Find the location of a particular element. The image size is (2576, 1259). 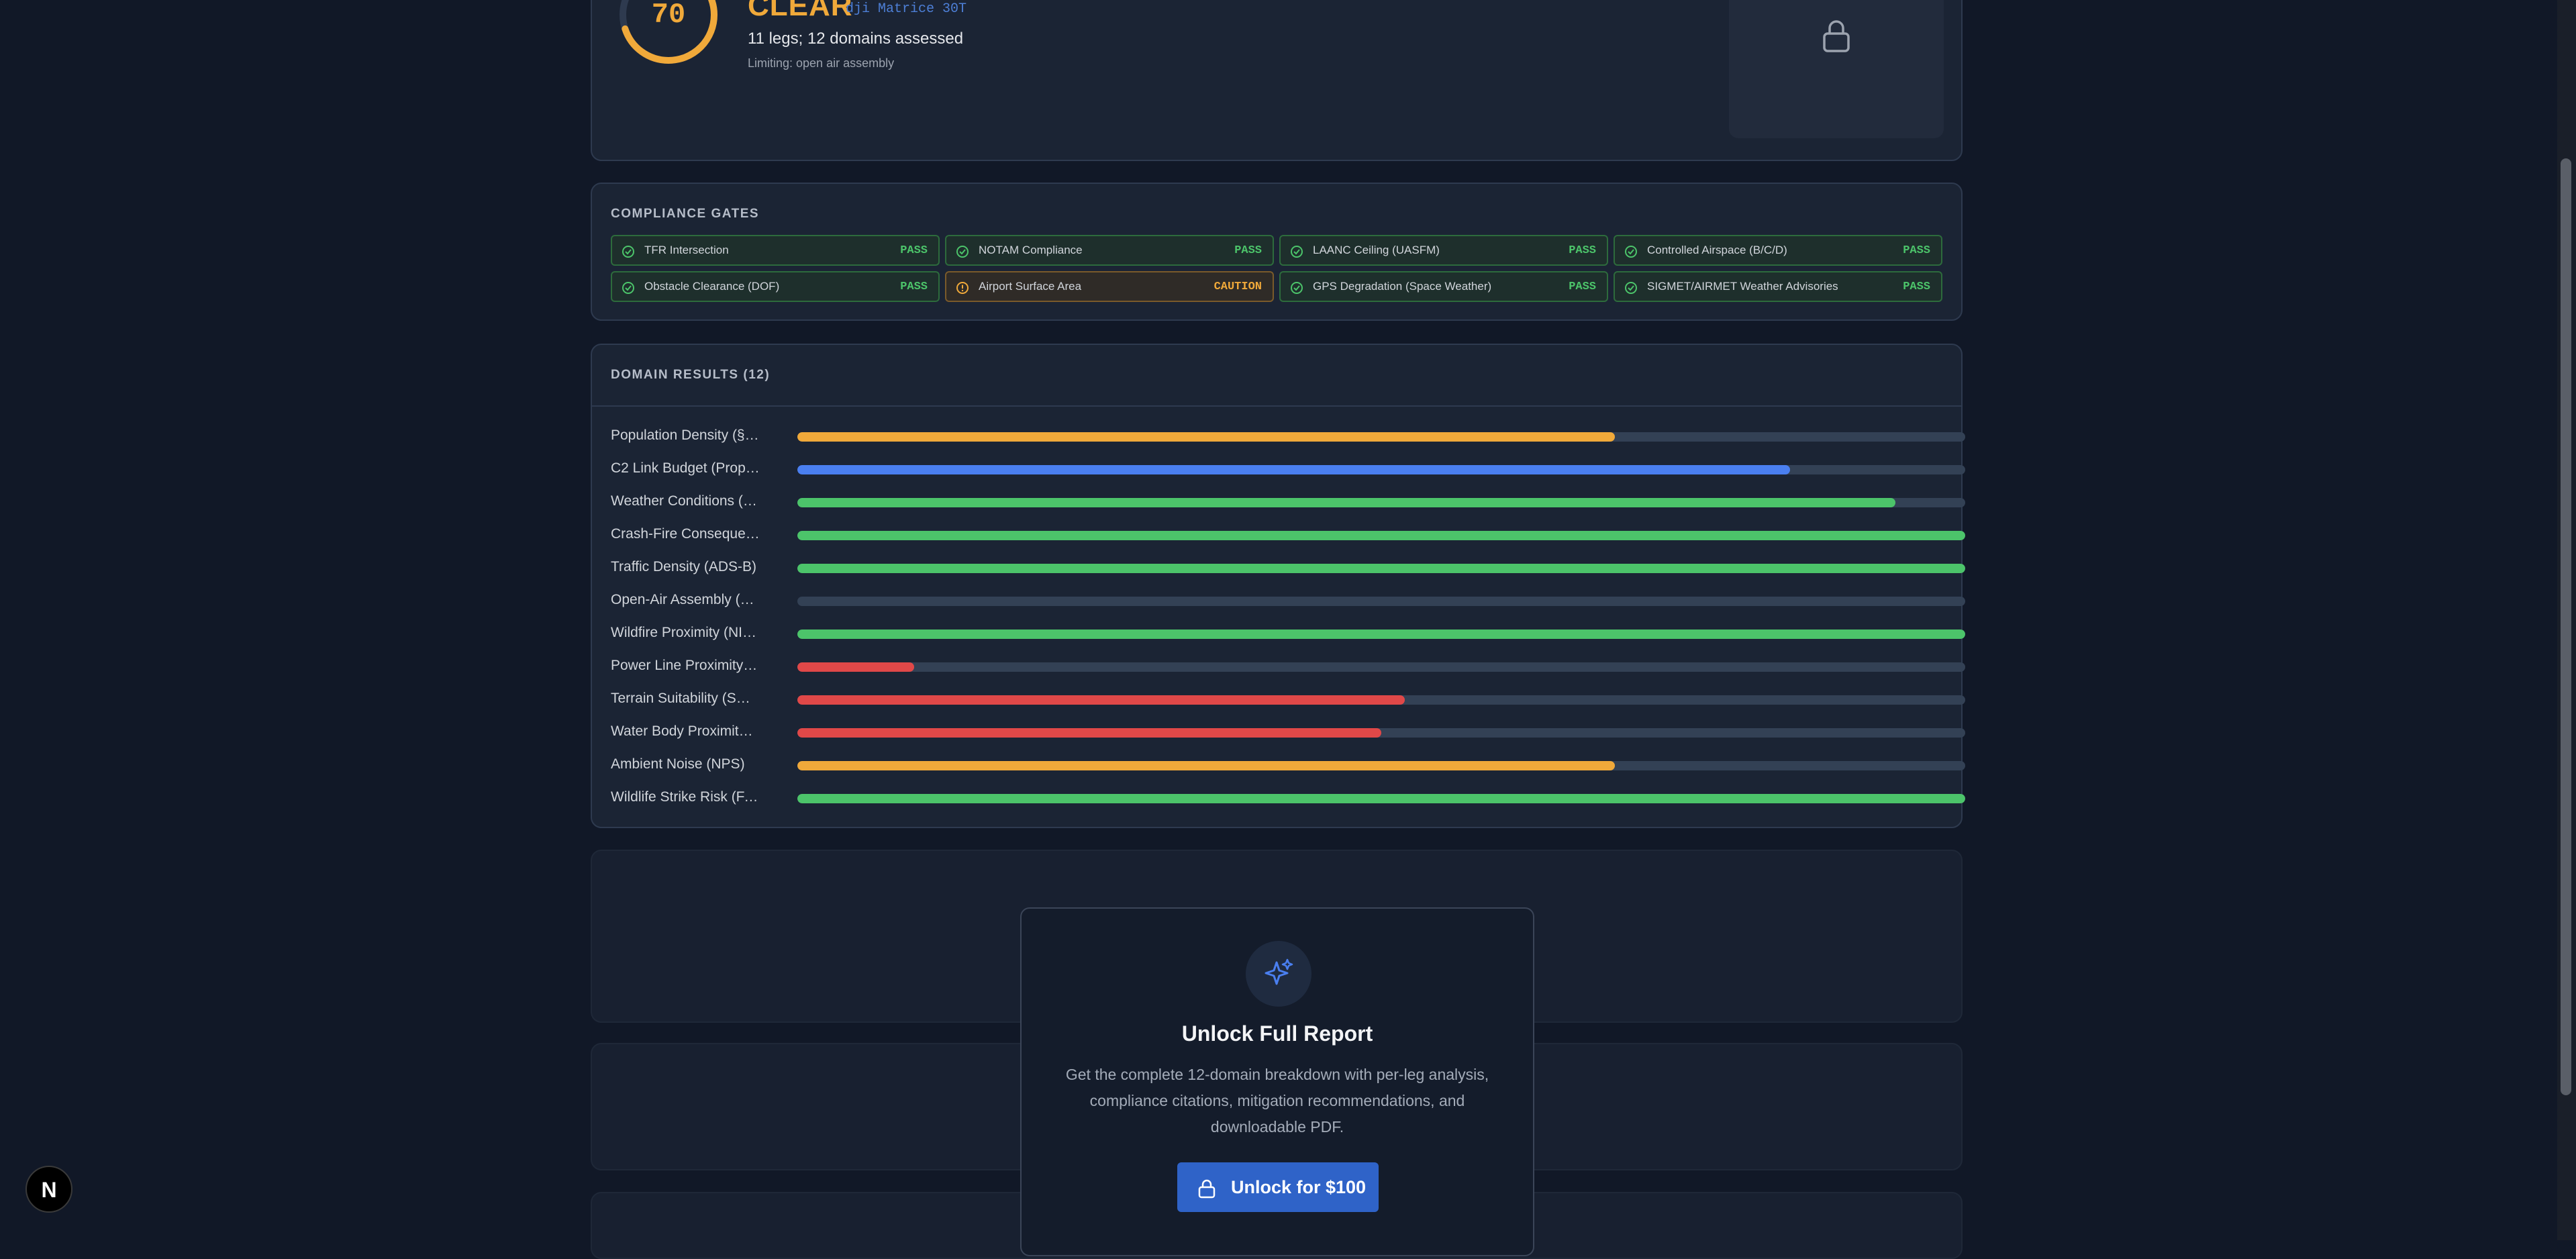

unlock-button: Unlock for $100 is located at coordinates (1278, 1187).